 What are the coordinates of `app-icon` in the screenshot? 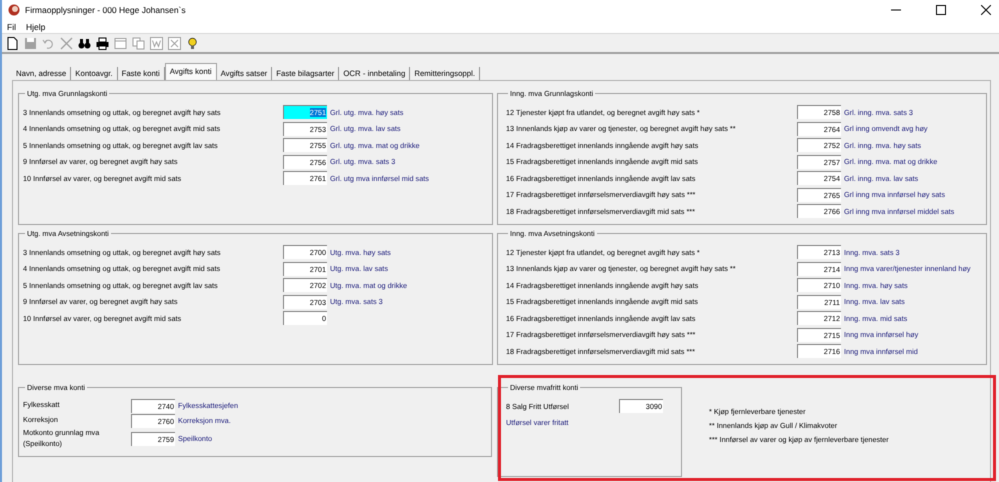 It's located at (14, 10).